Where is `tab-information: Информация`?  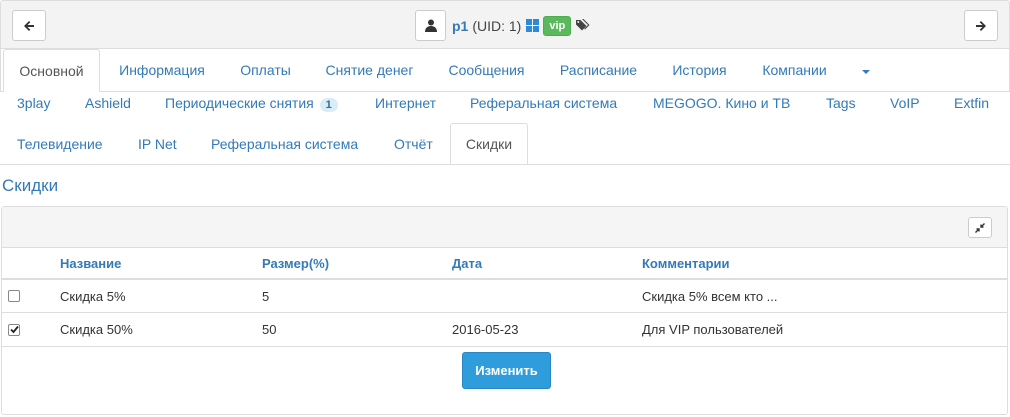
tab-information: Информация is located at coordinates (162, 70).